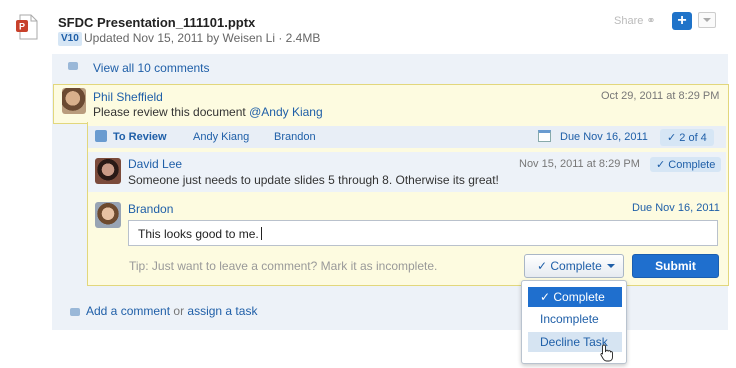 This screenshot has height=368, width=736. Describe the element at coordinates (179, 311) in the screenshot. I see `or-text: or` at that location.